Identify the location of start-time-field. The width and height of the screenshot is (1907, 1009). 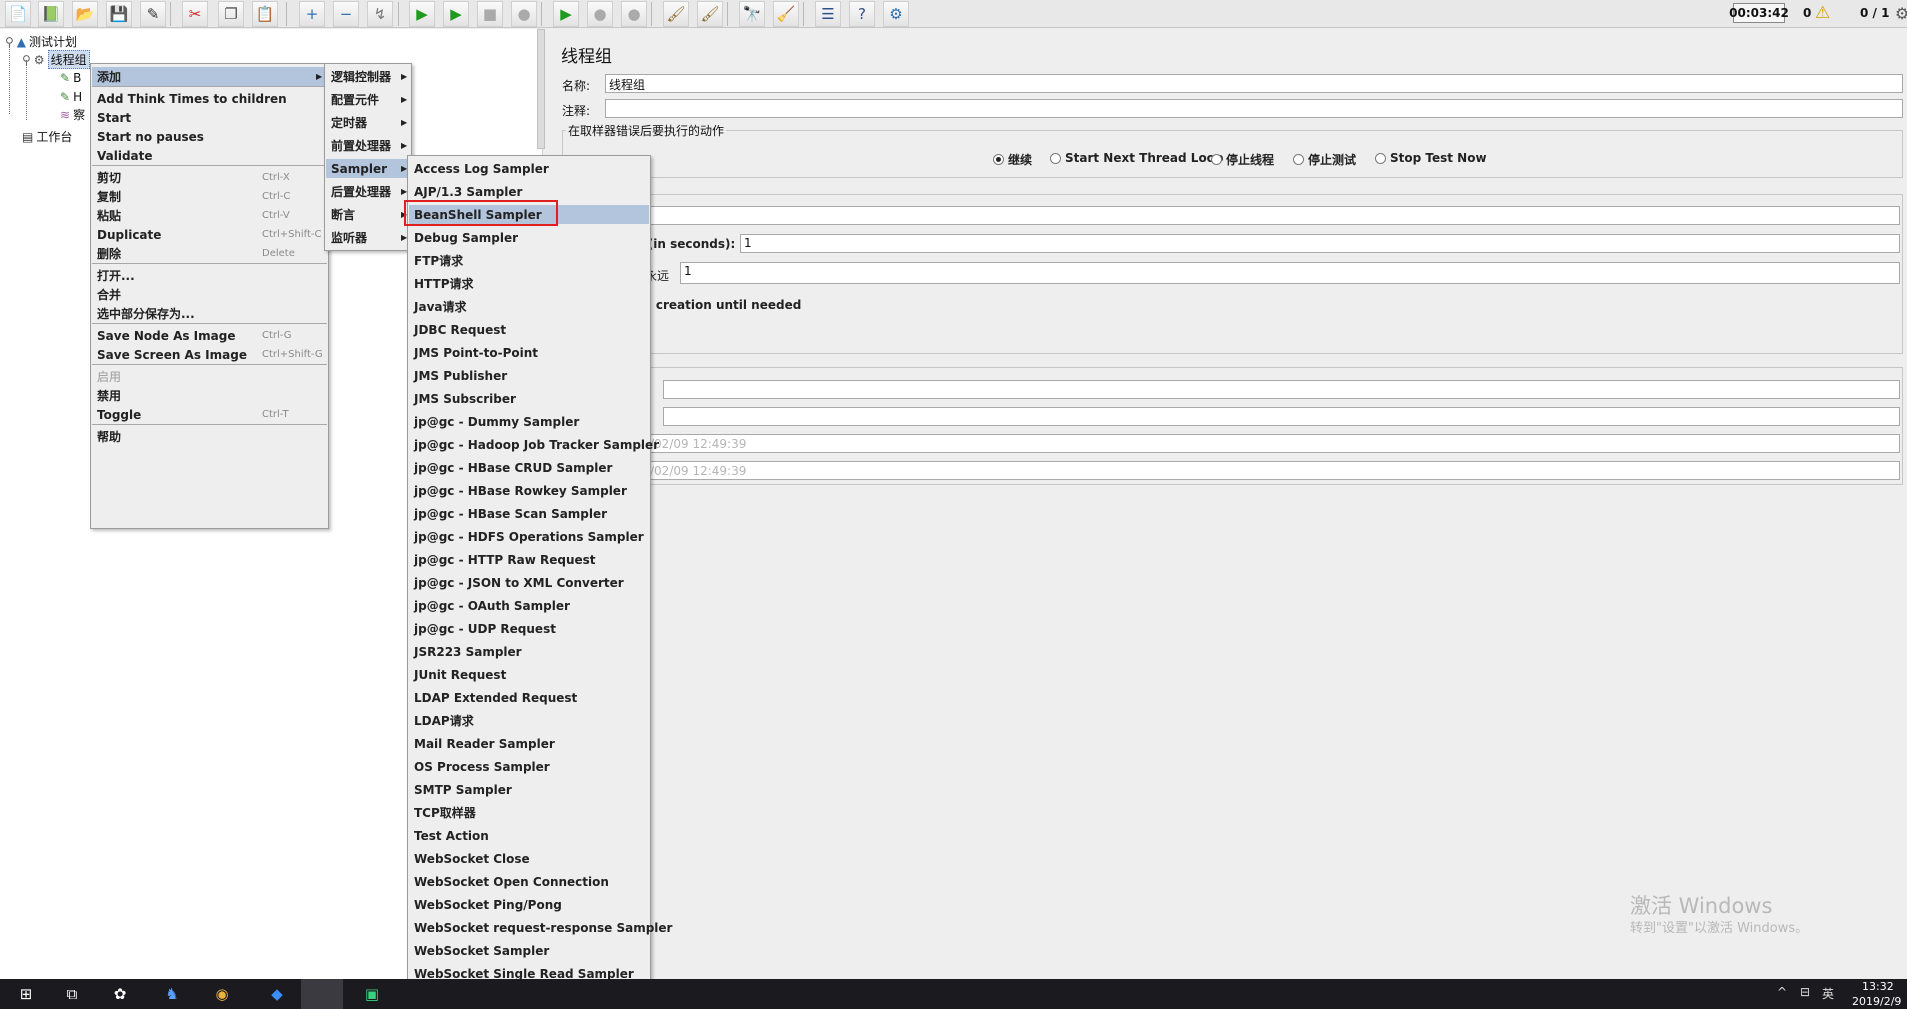
(1270, 443).